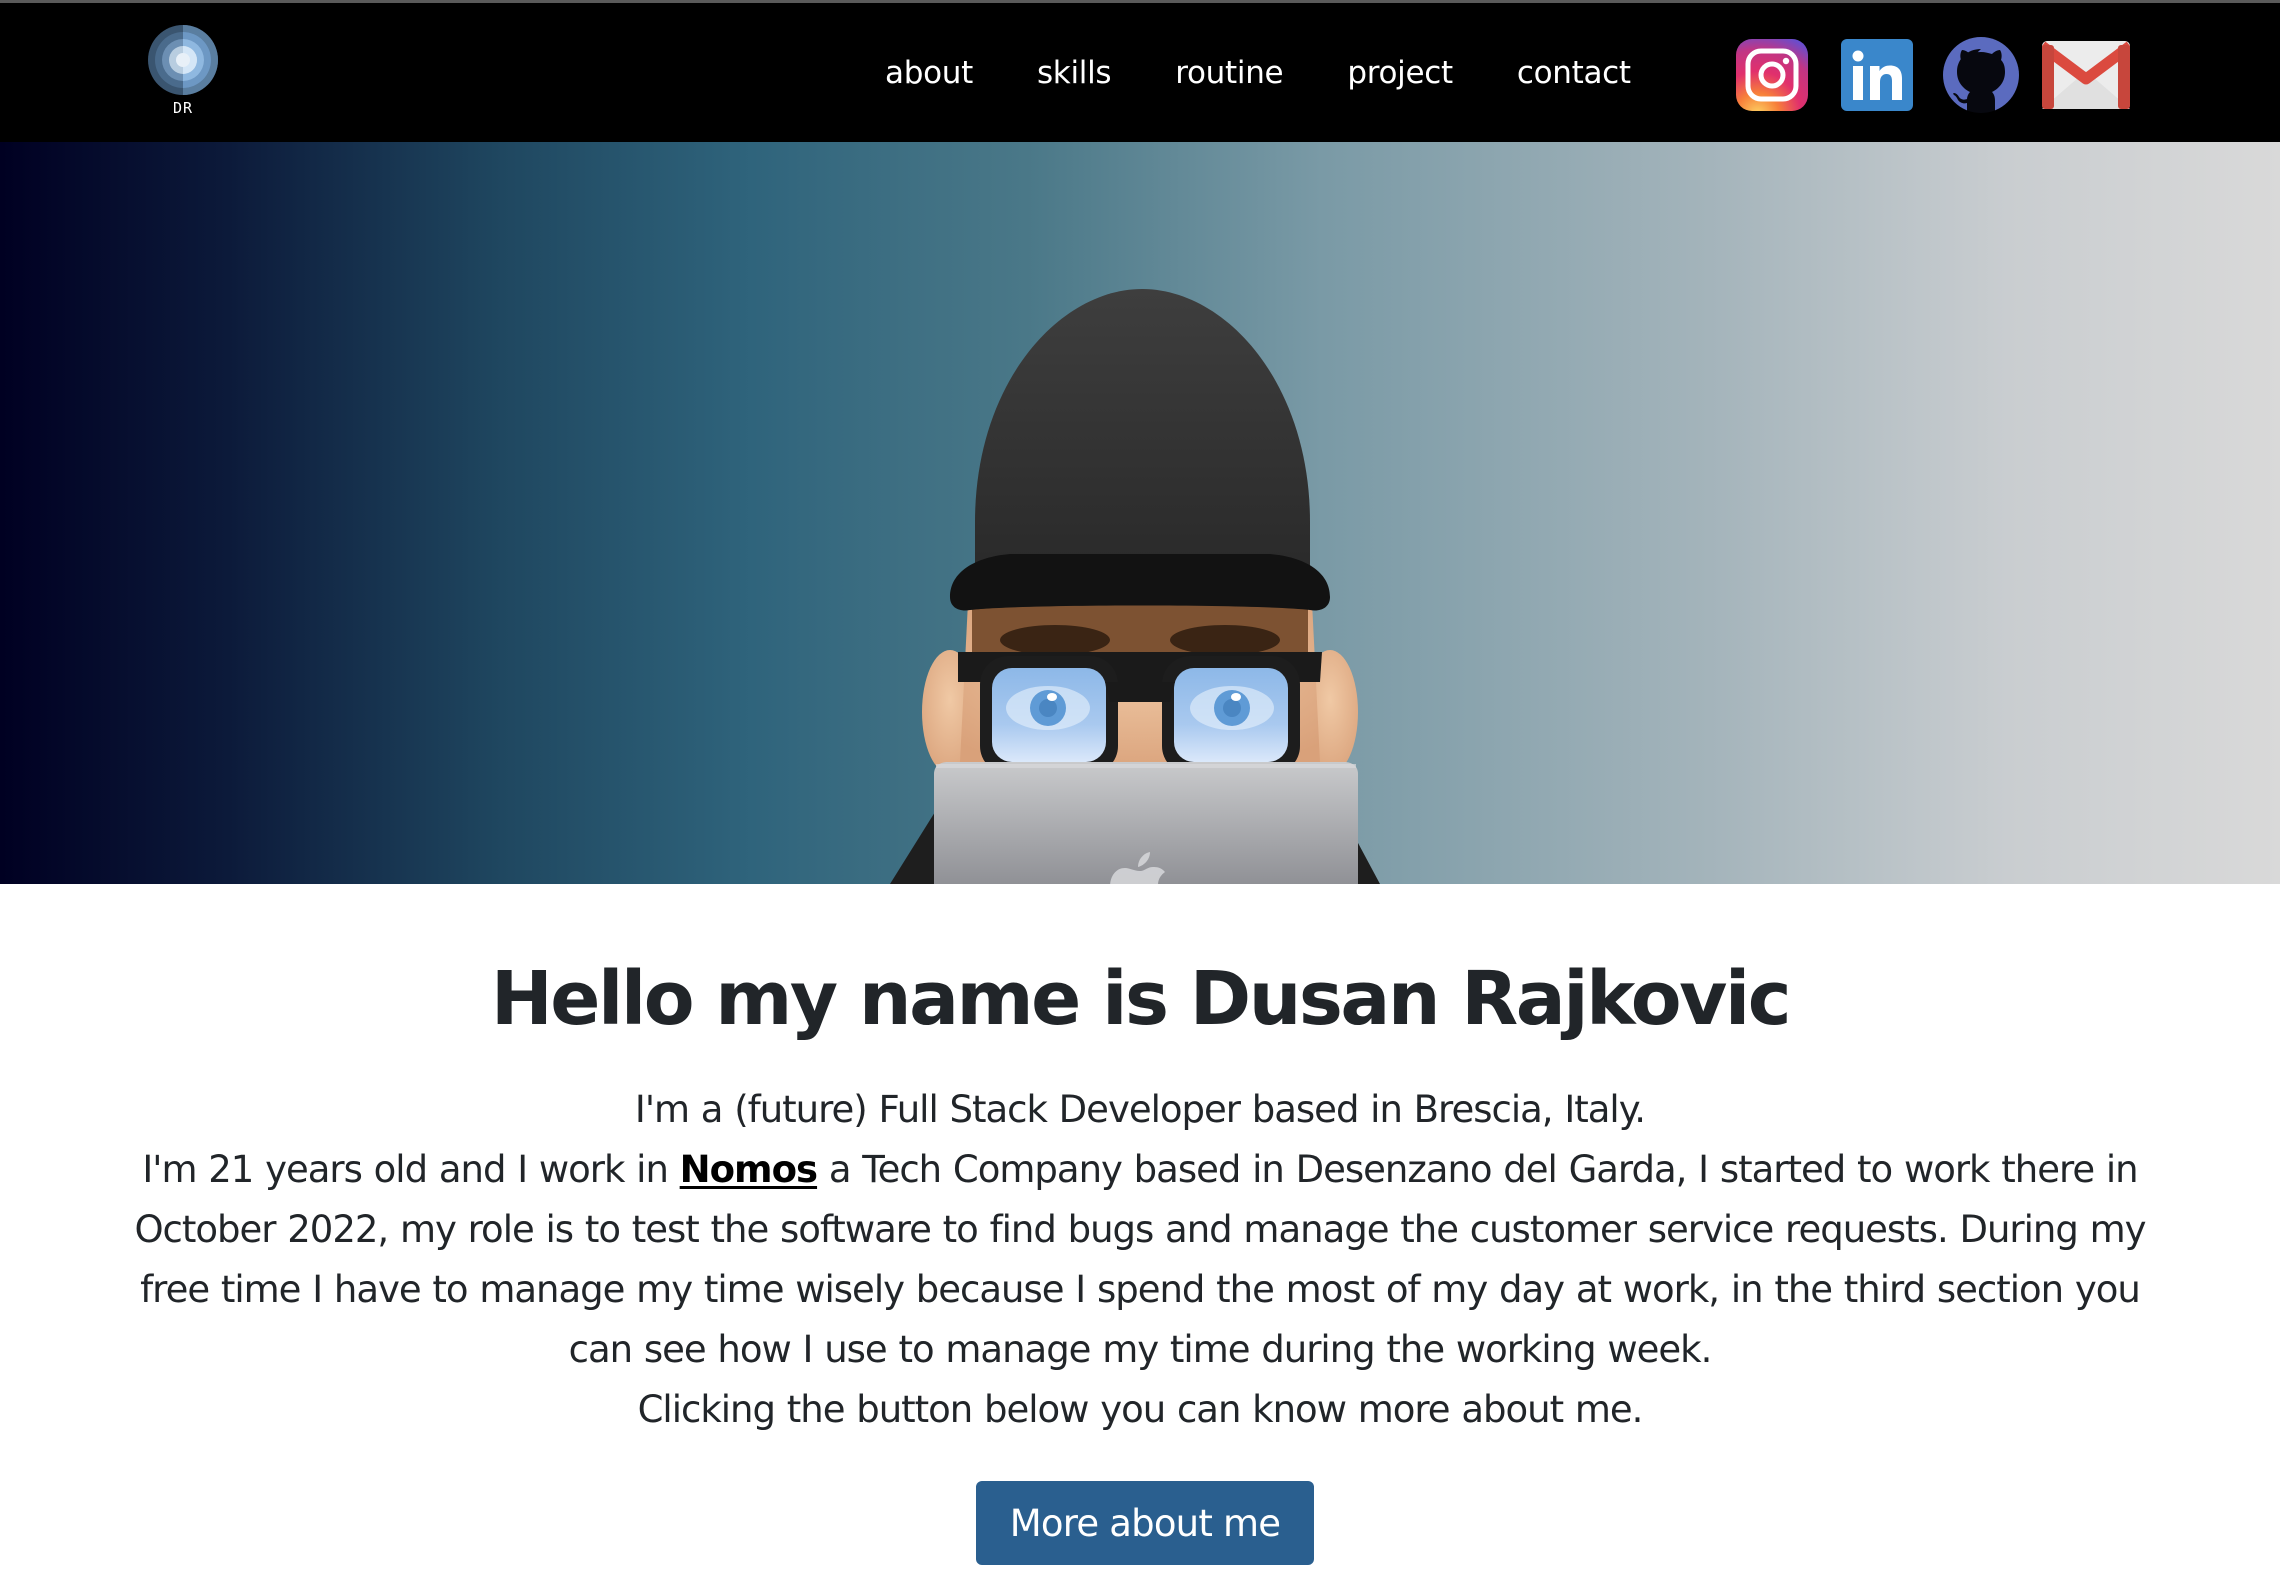  Describe the element at coordinates (1145, 1523) in the screenshot. I see `more-about-me-button: More about me` at that location.